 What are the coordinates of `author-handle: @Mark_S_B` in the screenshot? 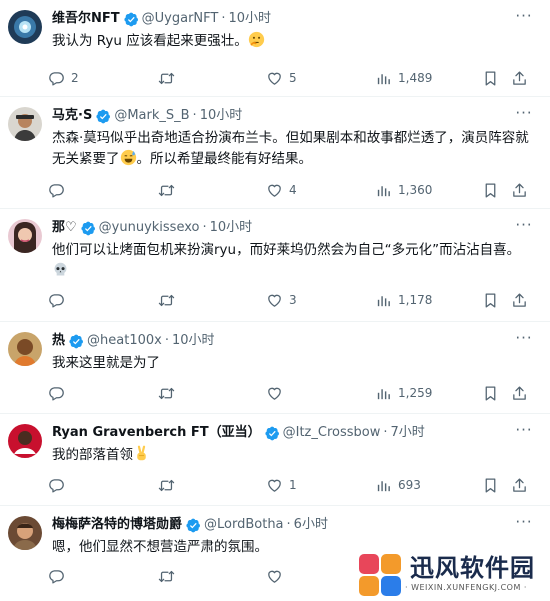 It's located at (151, 116).